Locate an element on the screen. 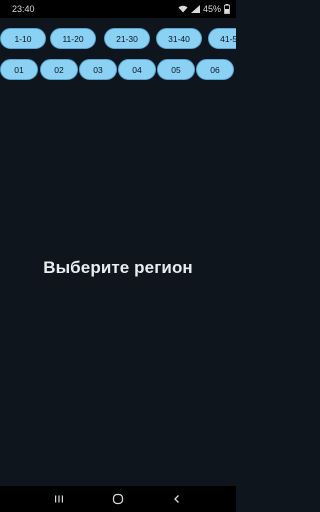 This screenshot has width=320, height=512. range-chip: 31-40 is located at coordinates (179, 38).